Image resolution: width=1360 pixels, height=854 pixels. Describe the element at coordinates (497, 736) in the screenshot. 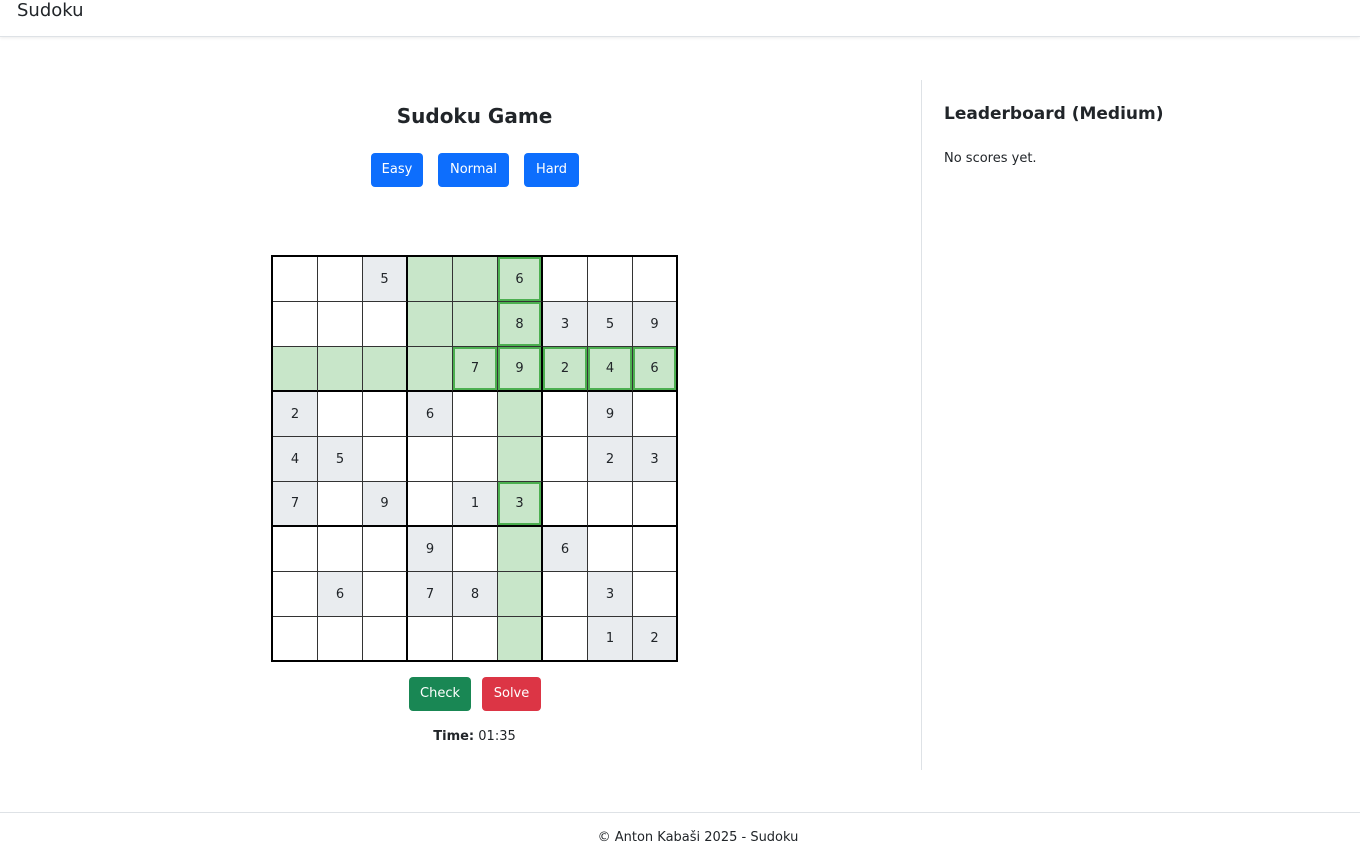

I see `timer-value: 01:35` at that location.